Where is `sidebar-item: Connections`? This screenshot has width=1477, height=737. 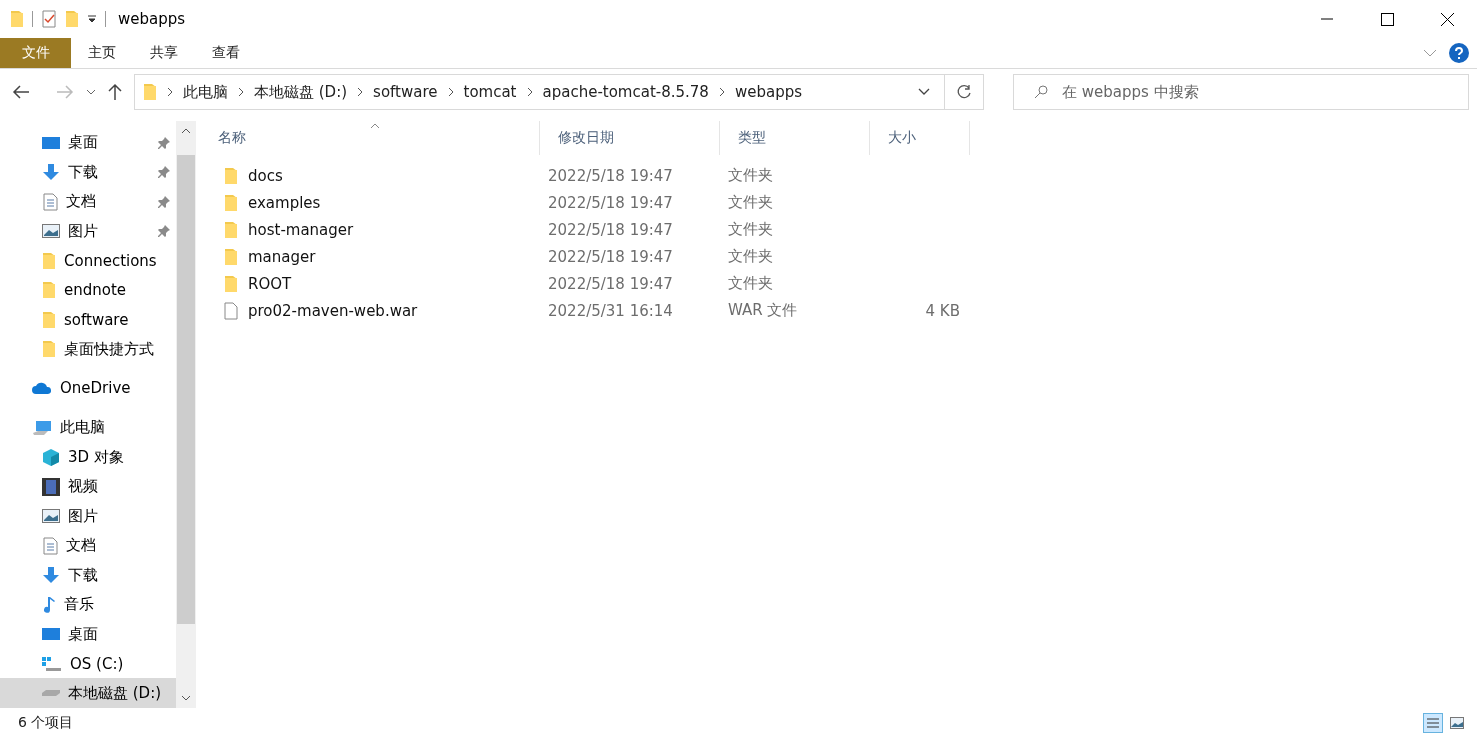 sidebar-item: Connections is located at coordinates (88, 260).